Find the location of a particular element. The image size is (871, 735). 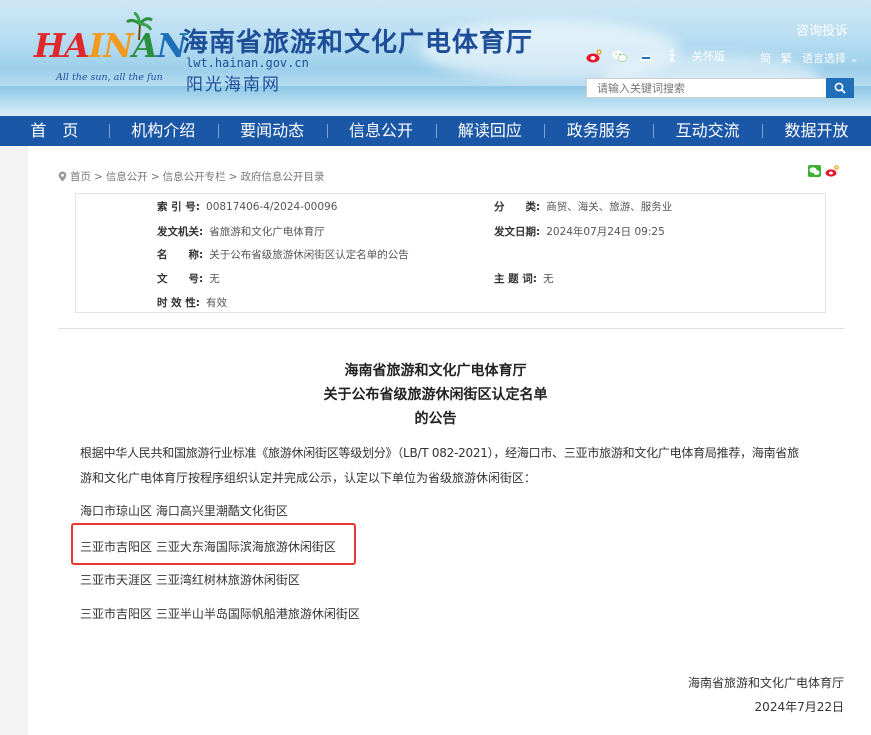

breadcrumb-home: 首页 is located at coordinates (80, 176).